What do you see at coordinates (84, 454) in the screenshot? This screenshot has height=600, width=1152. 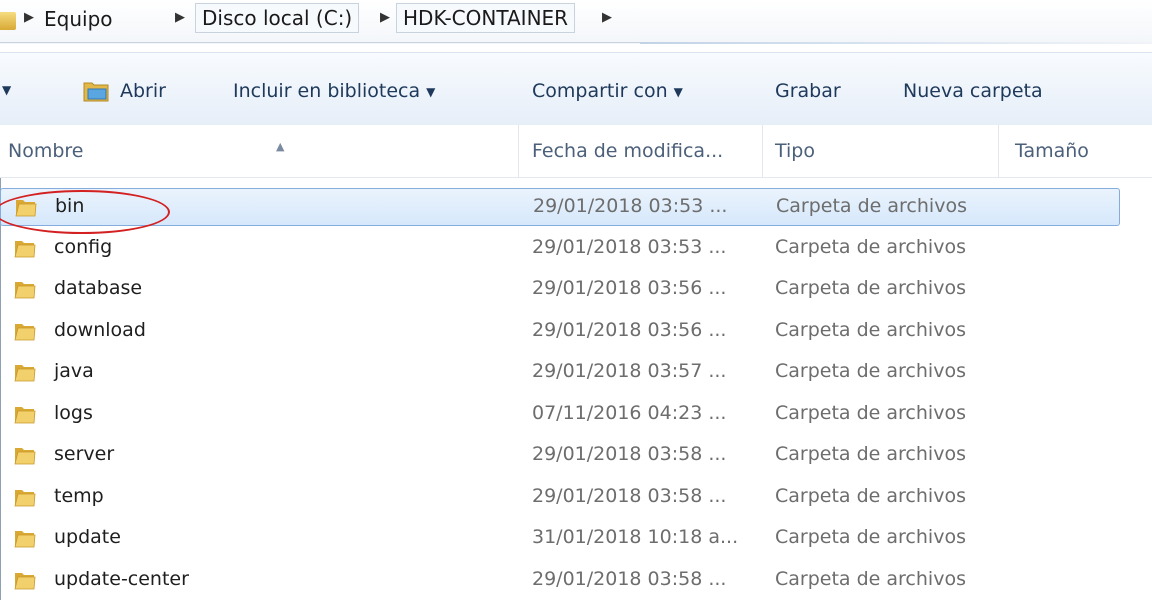 I see `file-name: server` at bounding box center [84, 454].